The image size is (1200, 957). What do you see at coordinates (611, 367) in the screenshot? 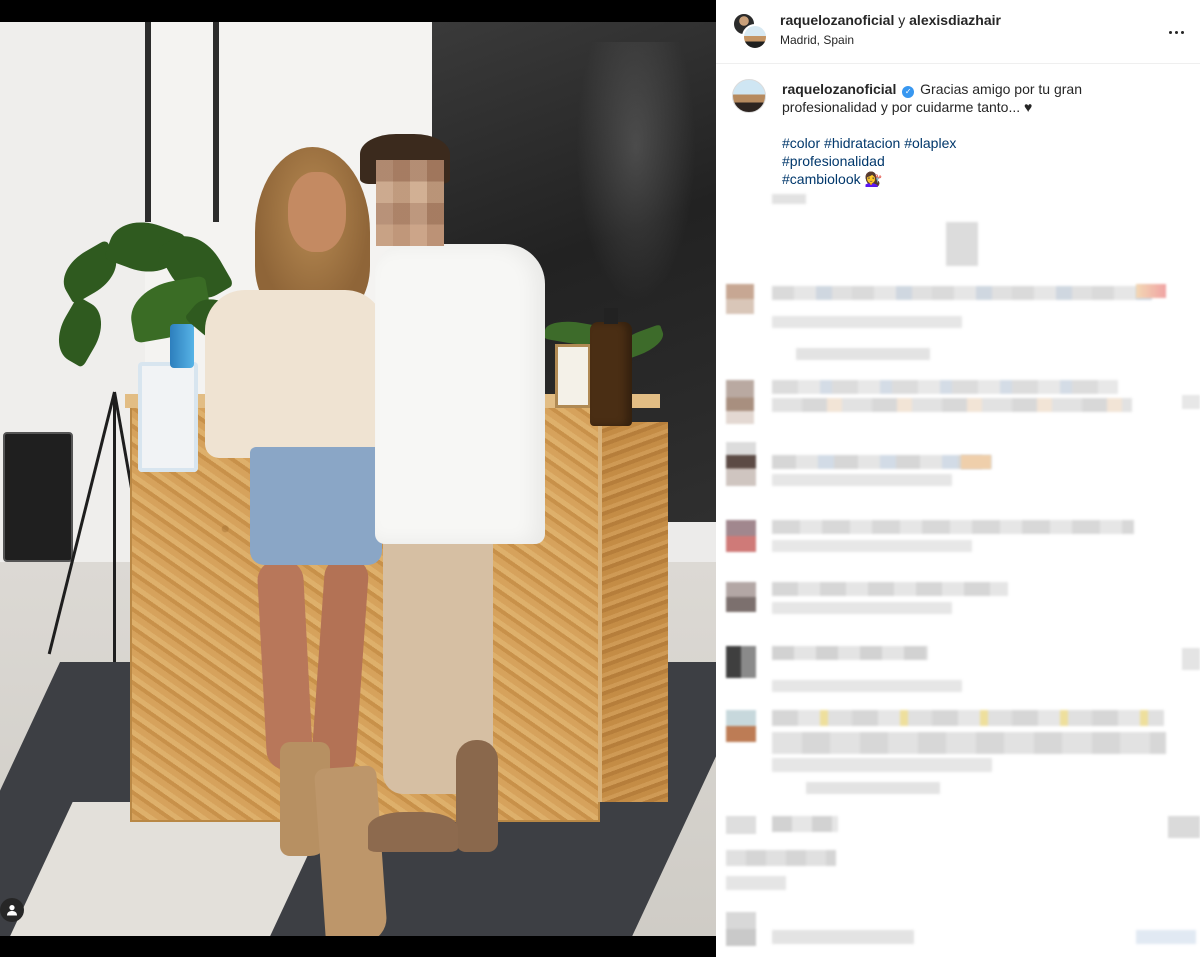
I see `photo-bottle` at bounding box center [611, 367].